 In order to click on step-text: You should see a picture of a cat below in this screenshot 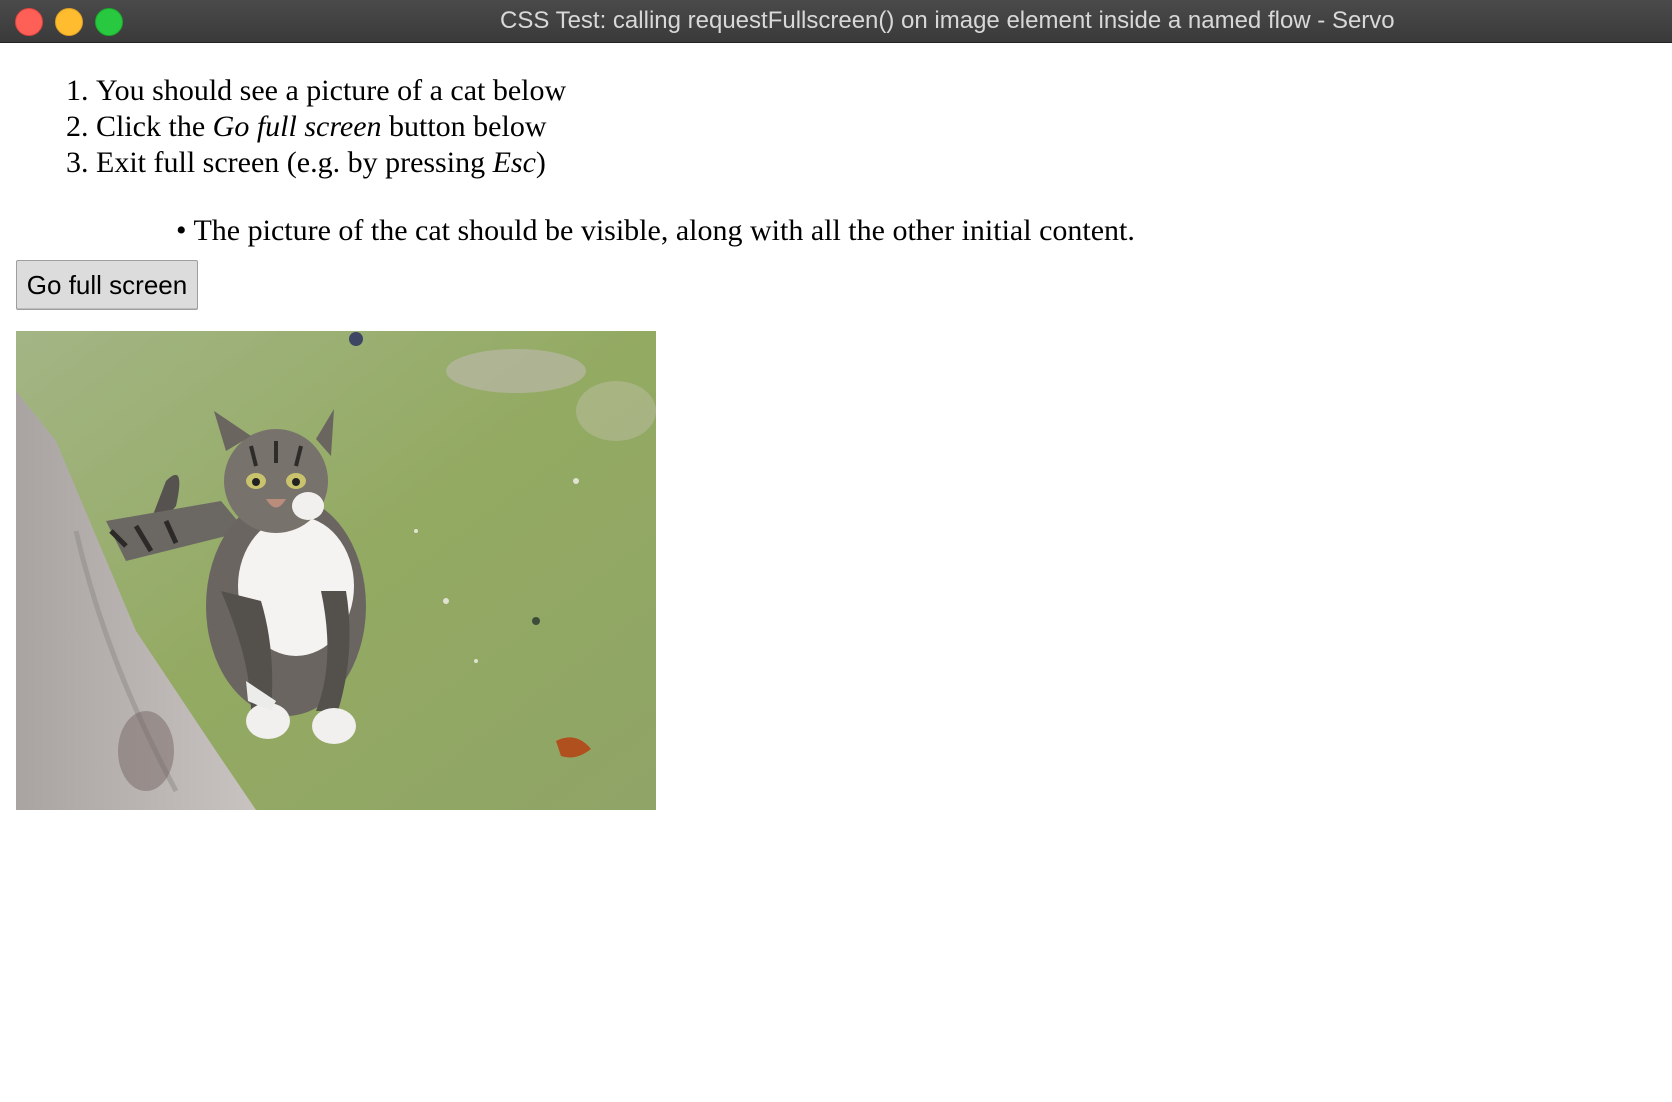, I will do `click(331, 90)`.